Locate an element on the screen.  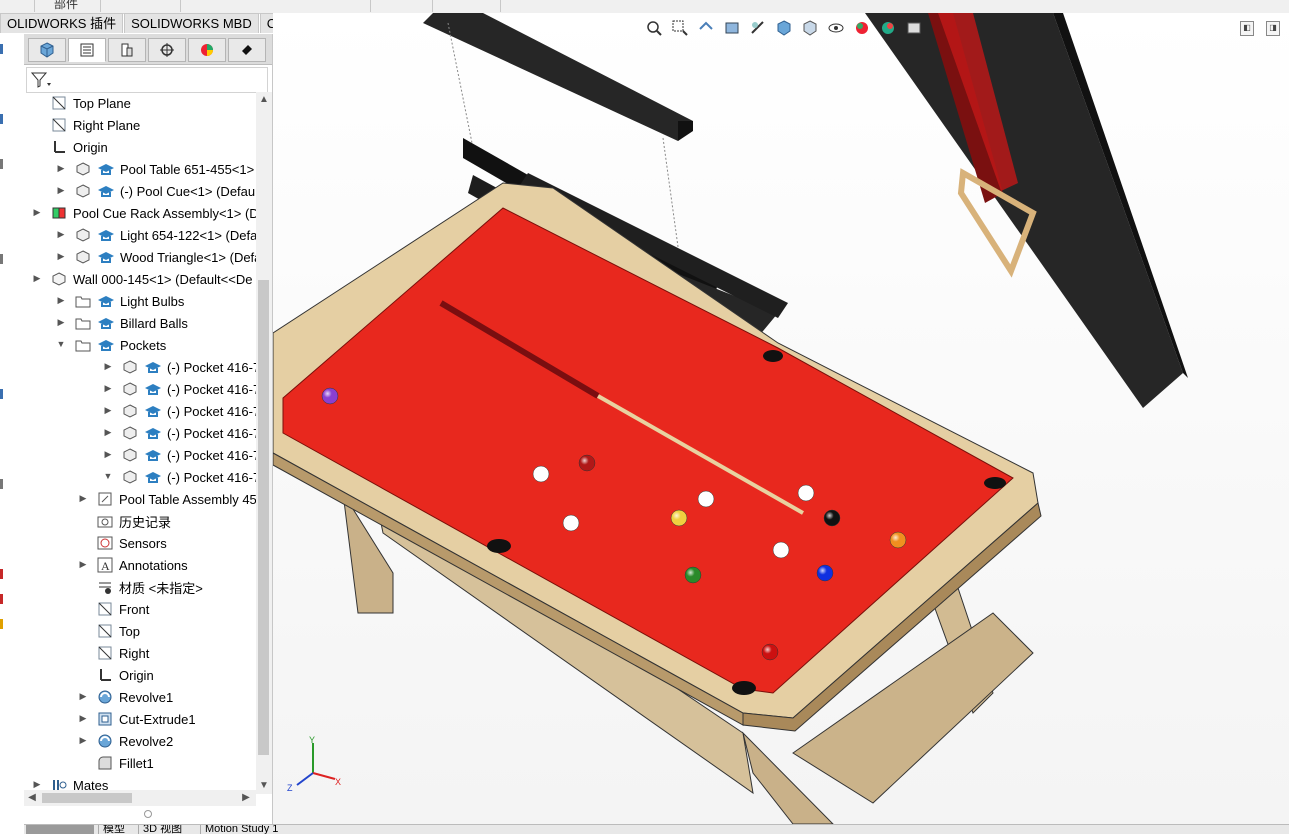
view-settings-icon is located at coordinates (914, 28).